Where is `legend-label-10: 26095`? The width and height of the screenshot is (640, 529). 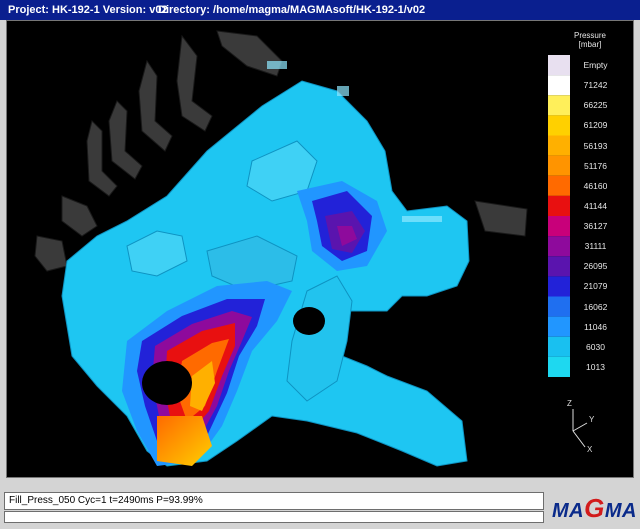 legend-label-10: 26095 is located at coordinates (595, 266).